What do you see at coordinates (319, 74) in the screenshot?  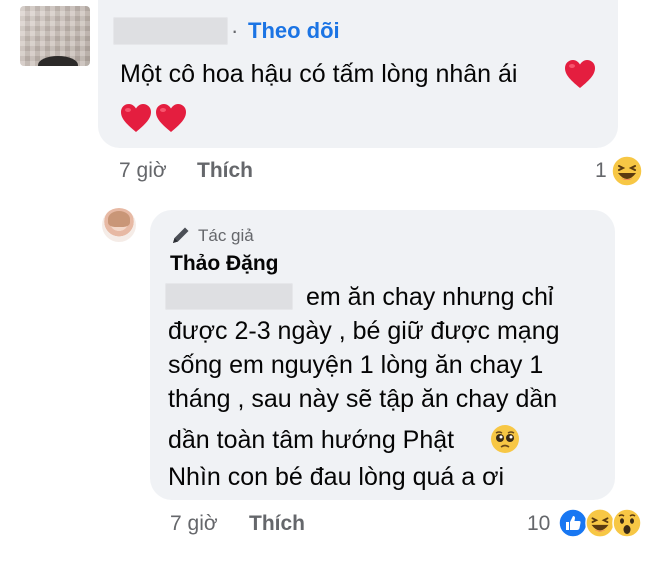 I see `comment-text: Một cô hoa hậu có tấm lòng nhân ái` at bounding box center [319, 74].